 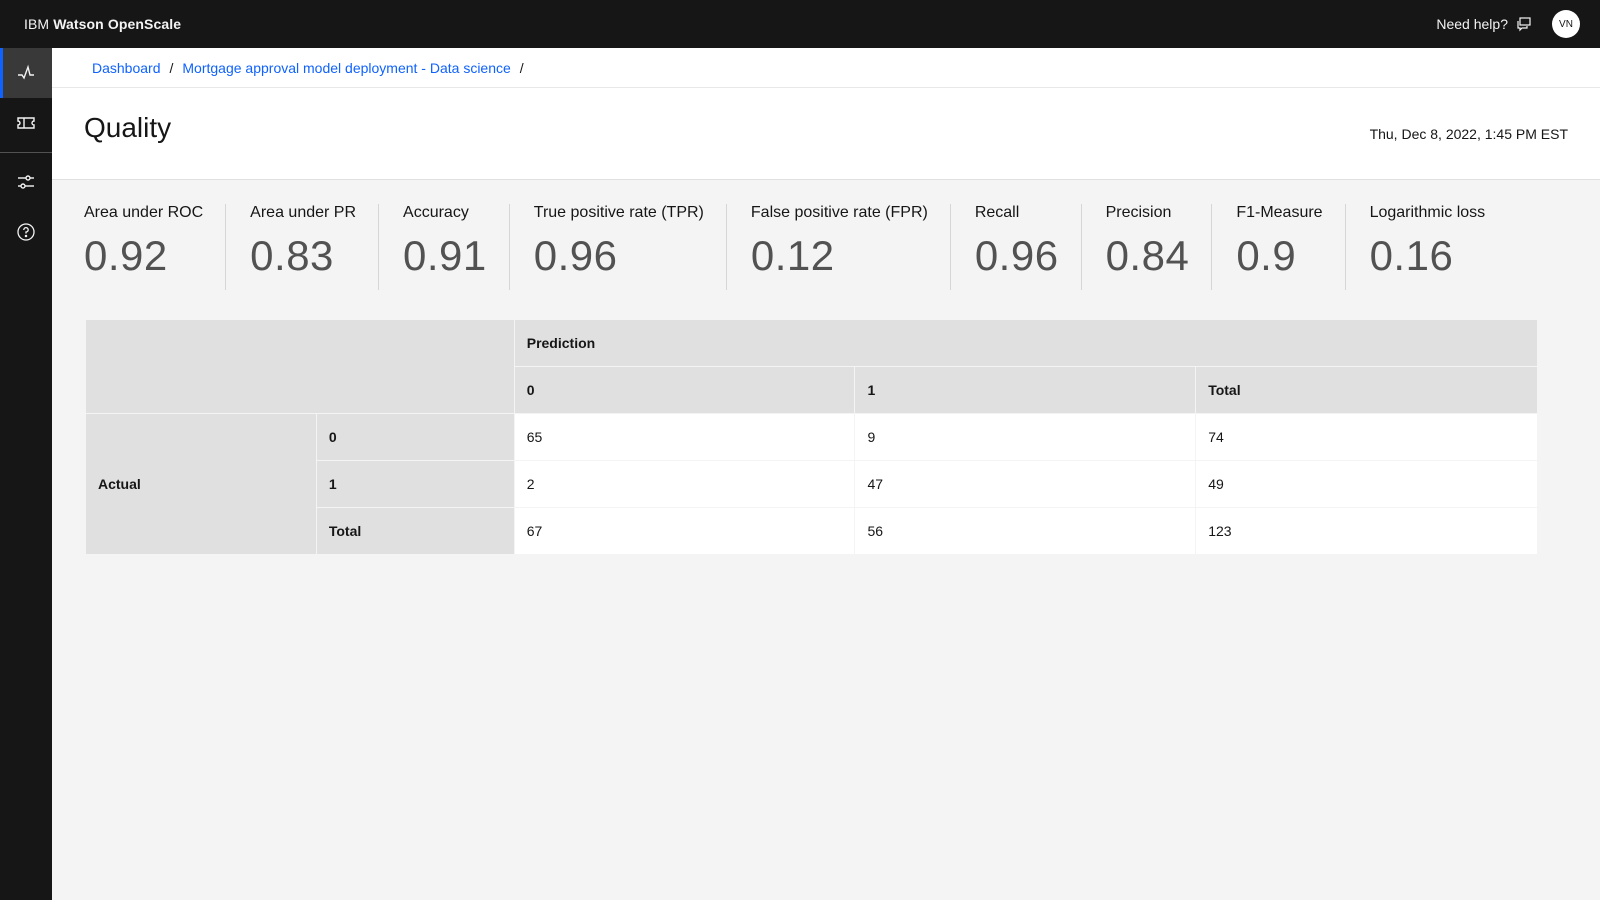 What do you see at coordinates (1366, 484) in the screenshot?
I see `matrix-cell: 49` at bounding box center [1366, 484].